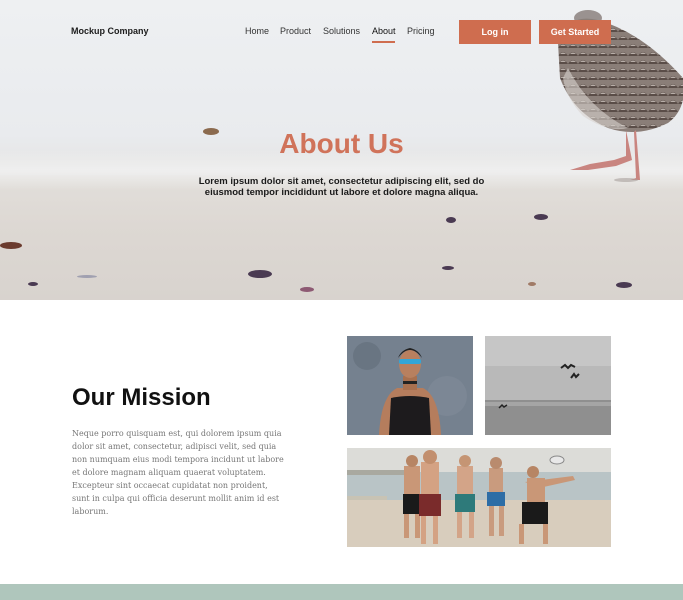 The width and height of the screenshot is (683, 600). What do you see at coordinates (384, 31) in the screenshot?
I see `nav-about: About` at bounding box center [384, 31].